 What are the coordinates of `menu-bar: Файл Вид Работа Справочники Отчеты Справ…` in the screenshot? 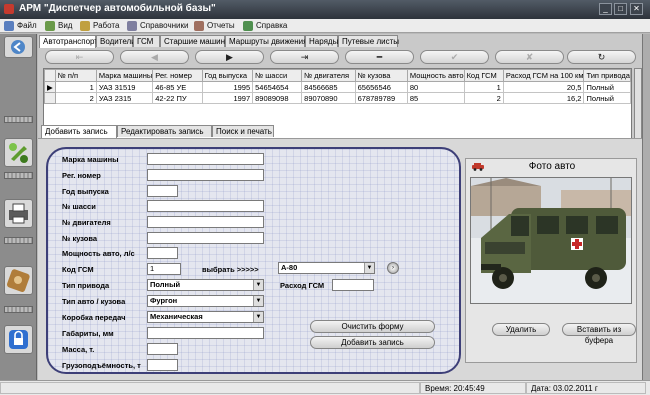 It's located at (325, 26).